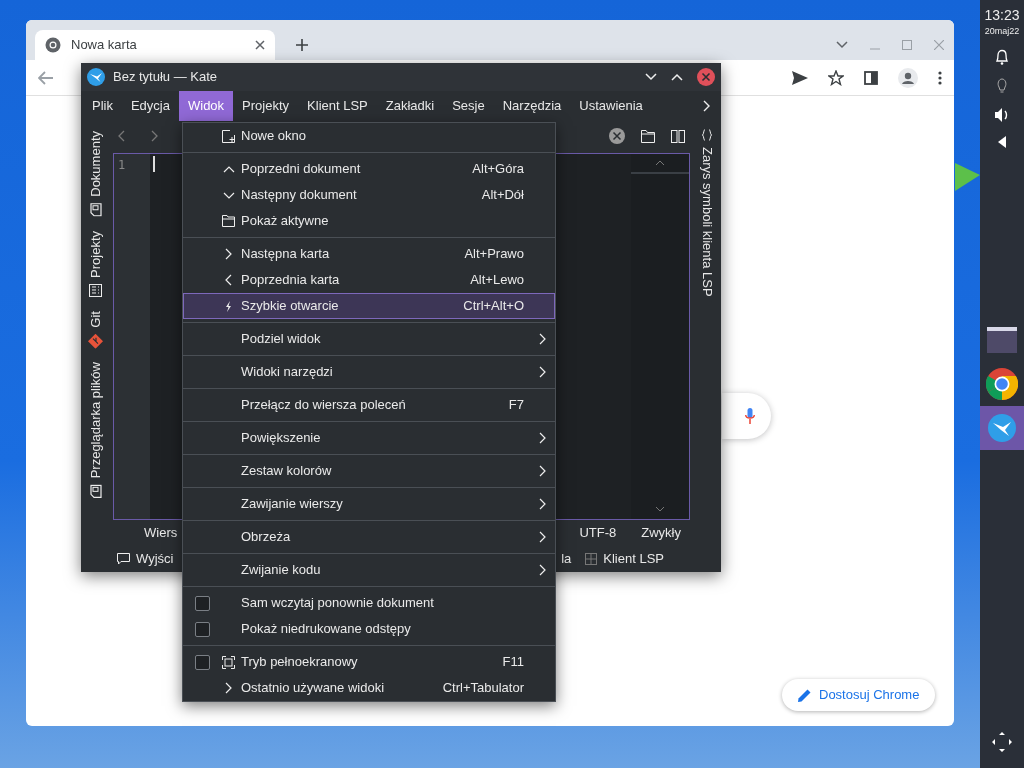 The width and height of the screenshot is (1024, 768). I want to click on menu-item: Zestaw kolorów, so click(369, 471).